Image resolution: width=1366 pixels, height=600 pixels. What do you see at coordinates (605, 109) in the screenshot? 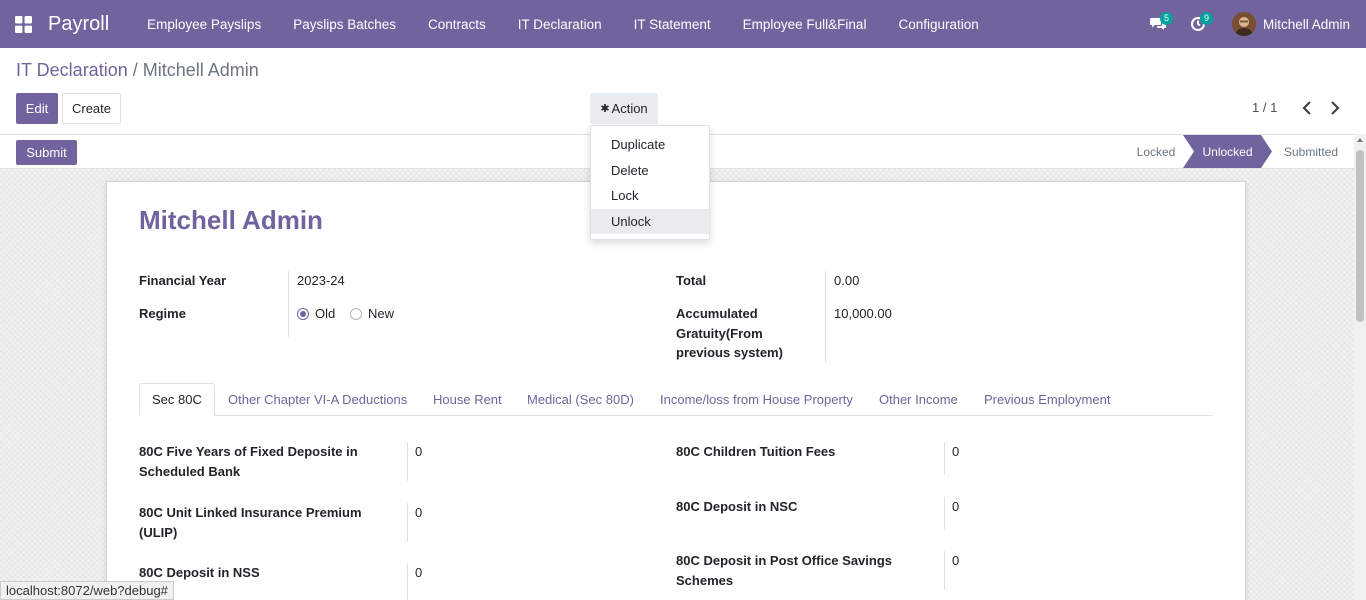
I see `gear-icon: ✱` at bounding box center [605, 109].